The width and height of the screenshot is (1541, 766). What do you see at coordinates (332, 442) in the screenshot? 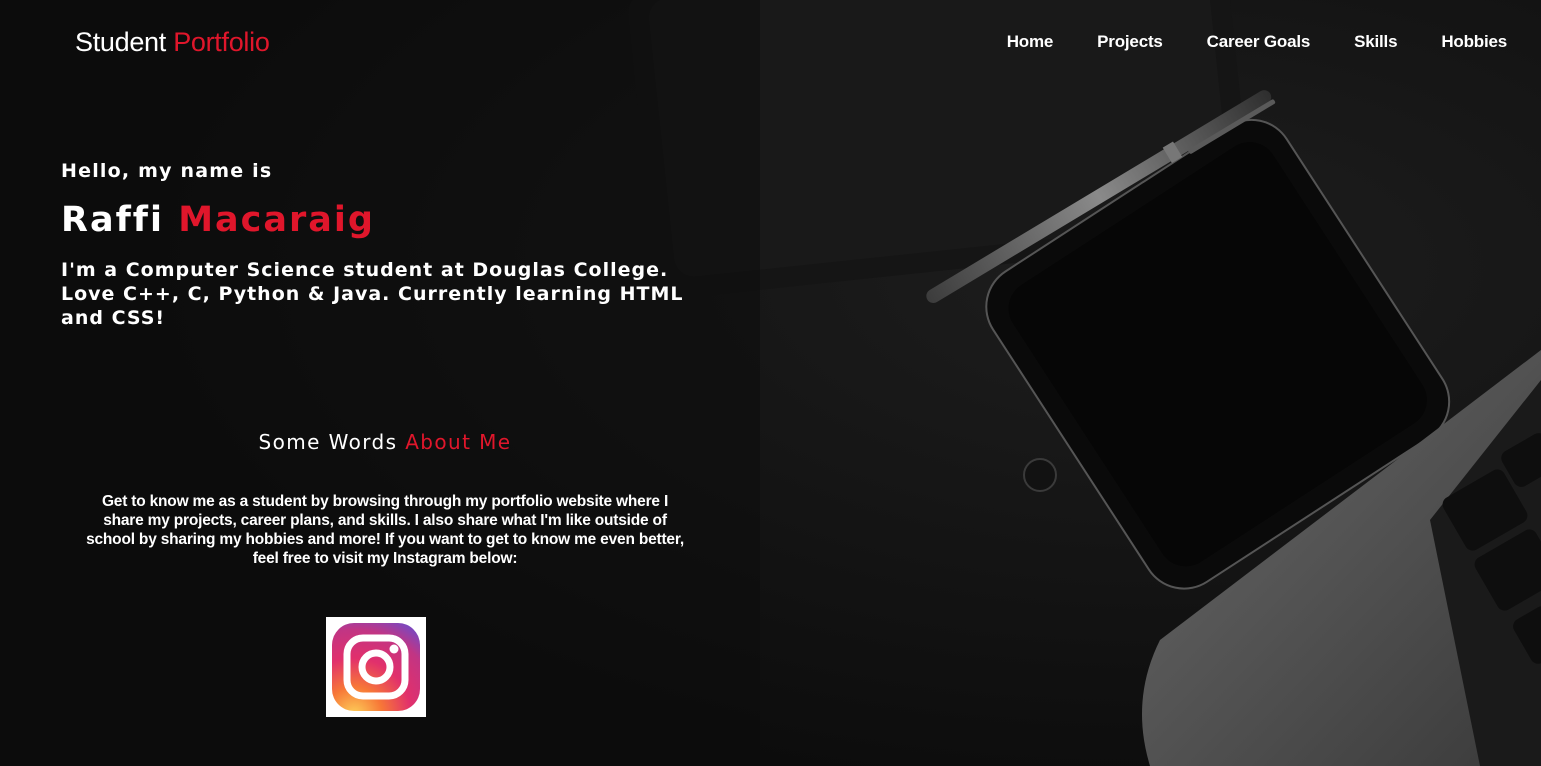
I see `about-heading-text: Some Words` at bounding box center [332, 442].